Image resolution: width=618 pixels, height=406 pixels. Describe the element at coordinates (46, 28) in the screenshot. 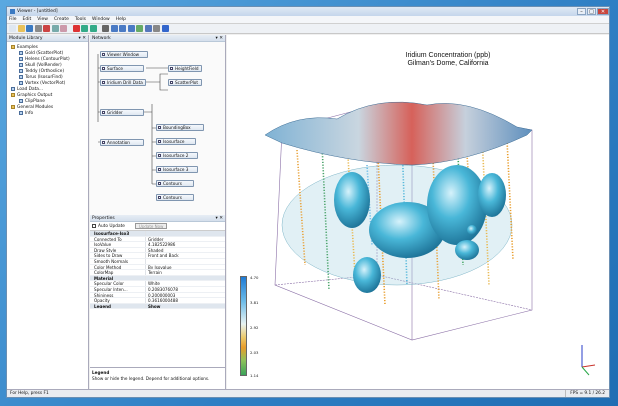

I see `cut-icon` at that location.